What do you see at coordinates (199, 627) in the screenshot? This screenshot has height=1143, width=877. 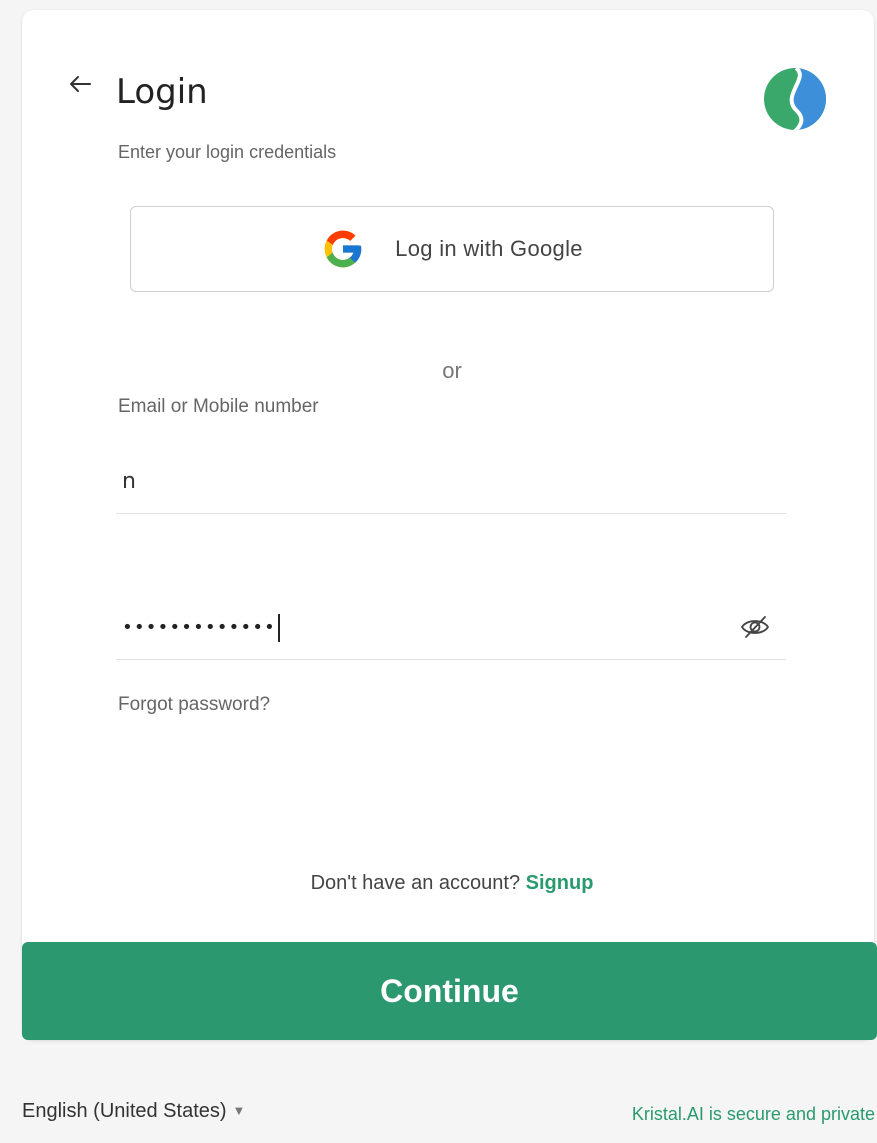 I see `password-value: •••••••••••••` at bounding box center [199, 627].